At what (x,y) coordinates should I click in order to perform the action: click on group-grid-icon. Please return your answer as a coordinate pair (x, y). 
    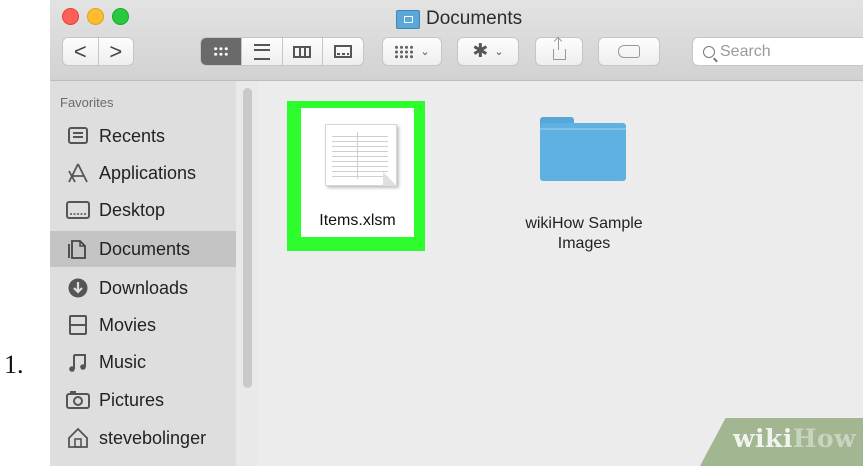
    Looking at the image, I should click on (404, 51).